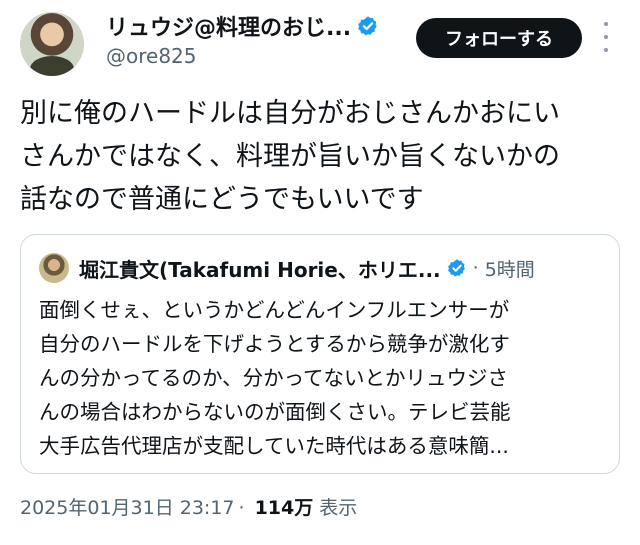 This screenshot has width=640, height=545. What do you see at coordinates (284, 508) in the screenshot?
I see `view-count: 114万` at bounding box center [284, 508].